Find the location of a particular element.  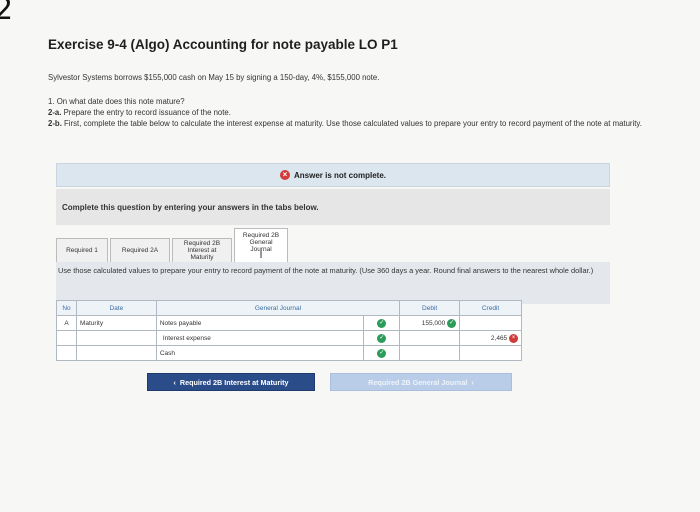

answer-status-text: Answer is not complete. is located at coordinates (340, 175).